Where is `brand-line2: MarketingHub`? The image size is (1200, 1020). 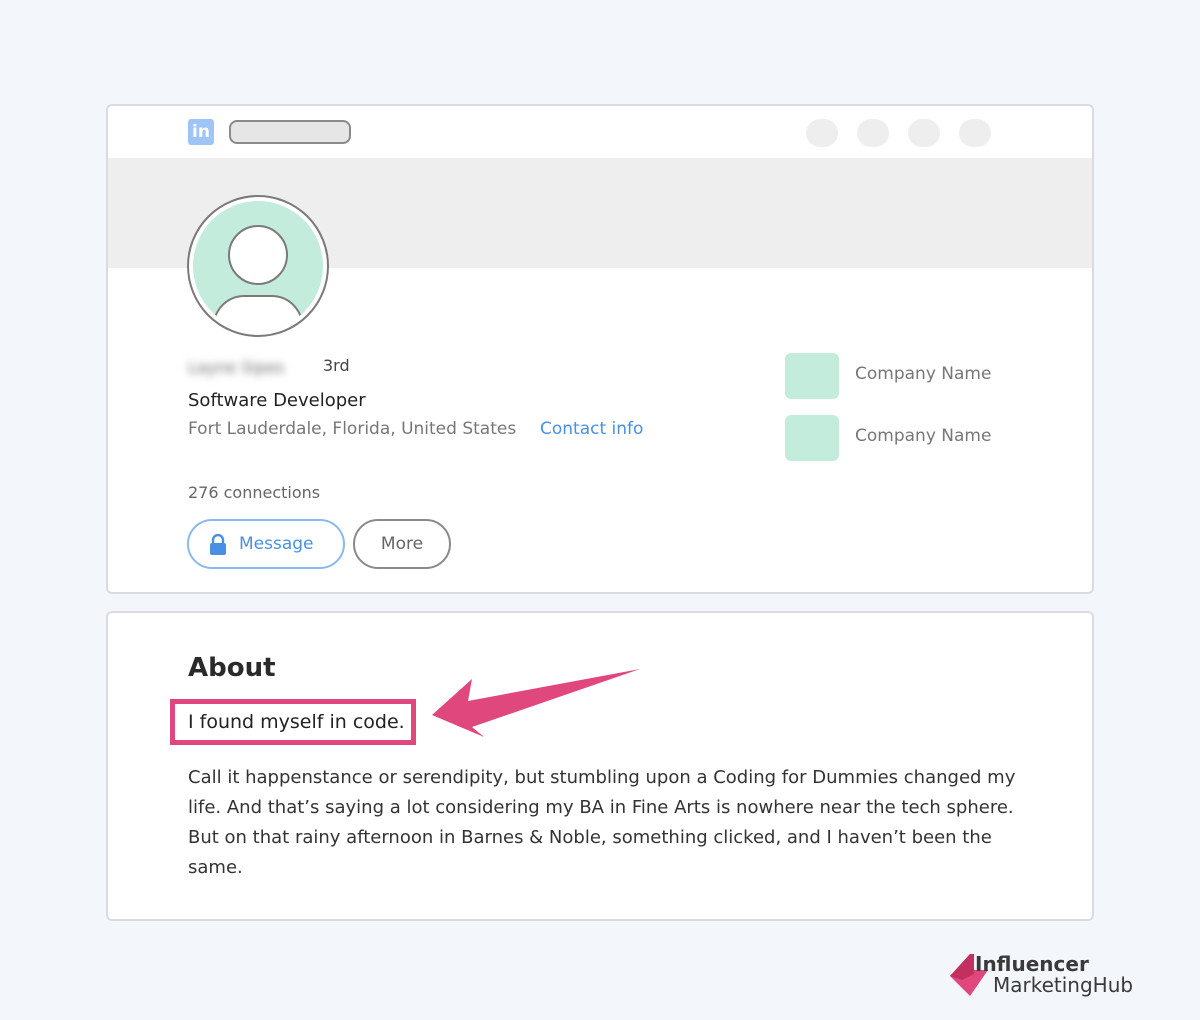
brand-line2: MarketingHub is located at coordinates (1063, 985).